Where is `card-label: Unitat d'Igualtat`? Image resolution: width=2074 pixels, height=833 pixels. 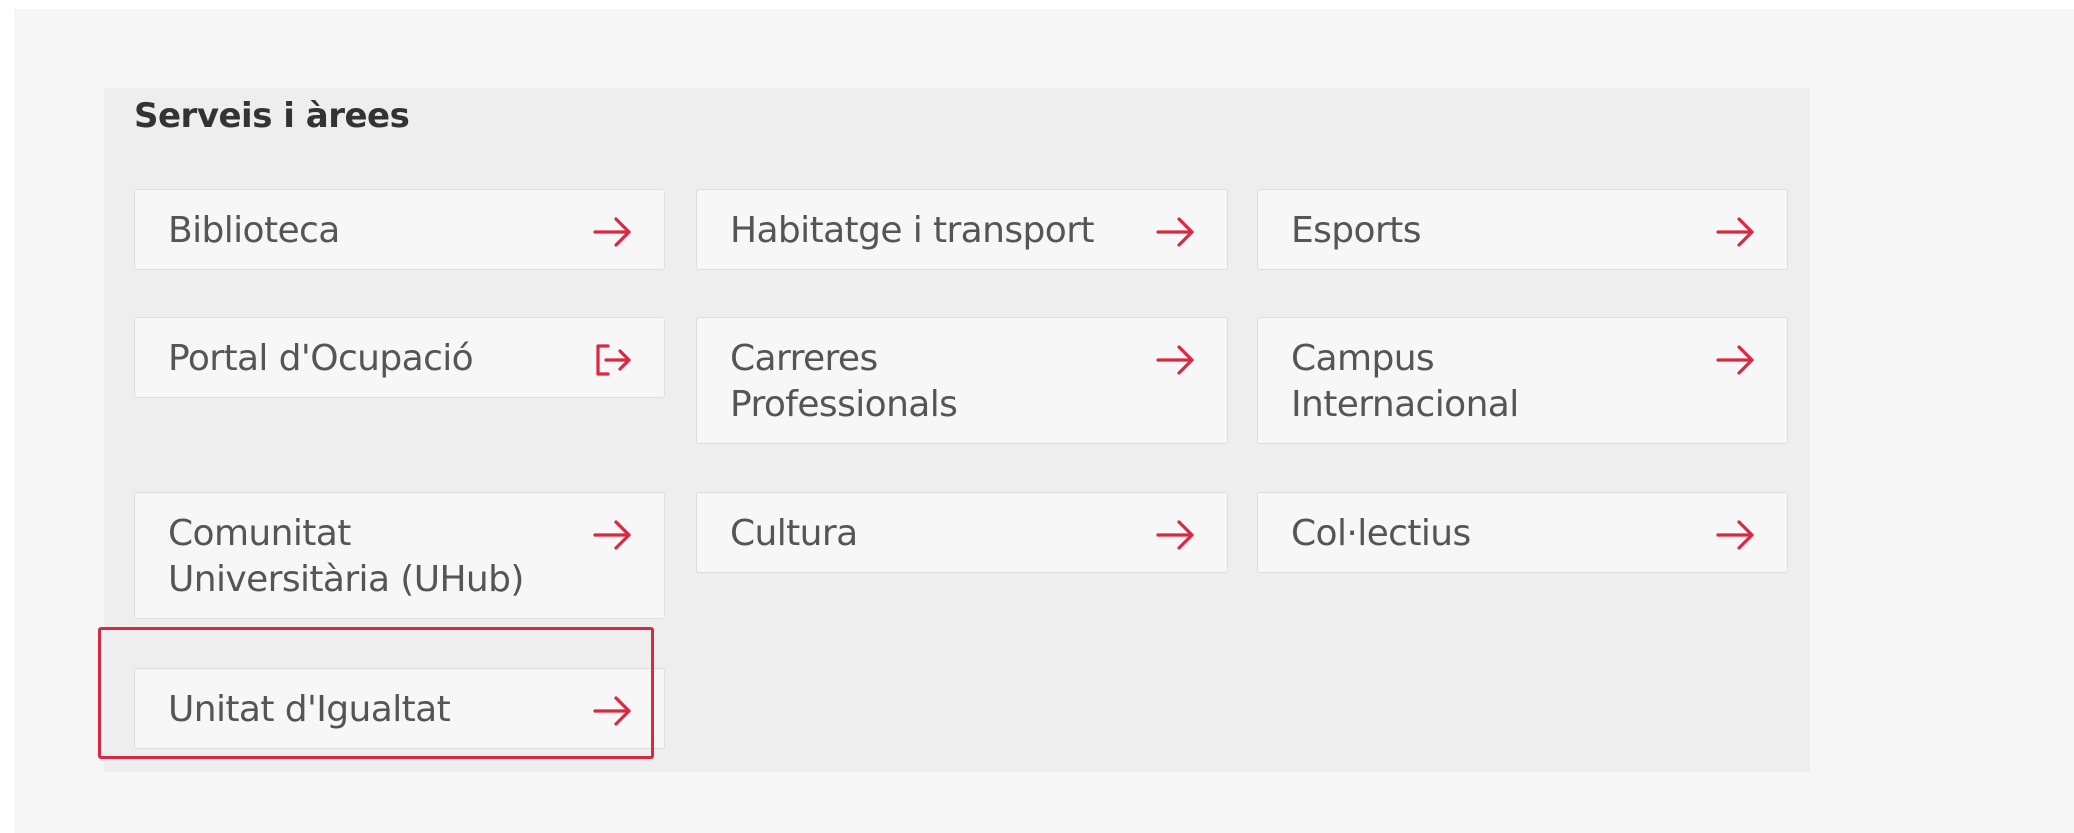
card-label: Unitat d'Igualtat is located at coordinates (309, 709).